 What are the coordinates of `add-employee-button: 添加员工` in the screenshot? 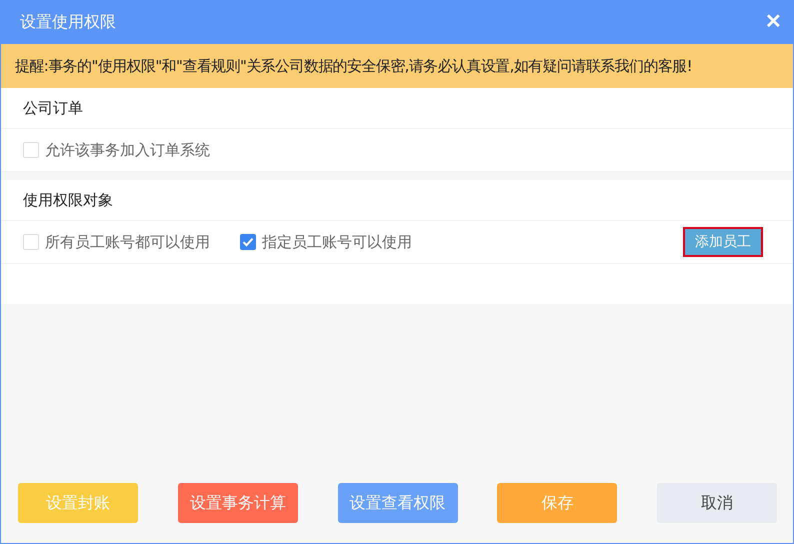 It's located at (723, 242).